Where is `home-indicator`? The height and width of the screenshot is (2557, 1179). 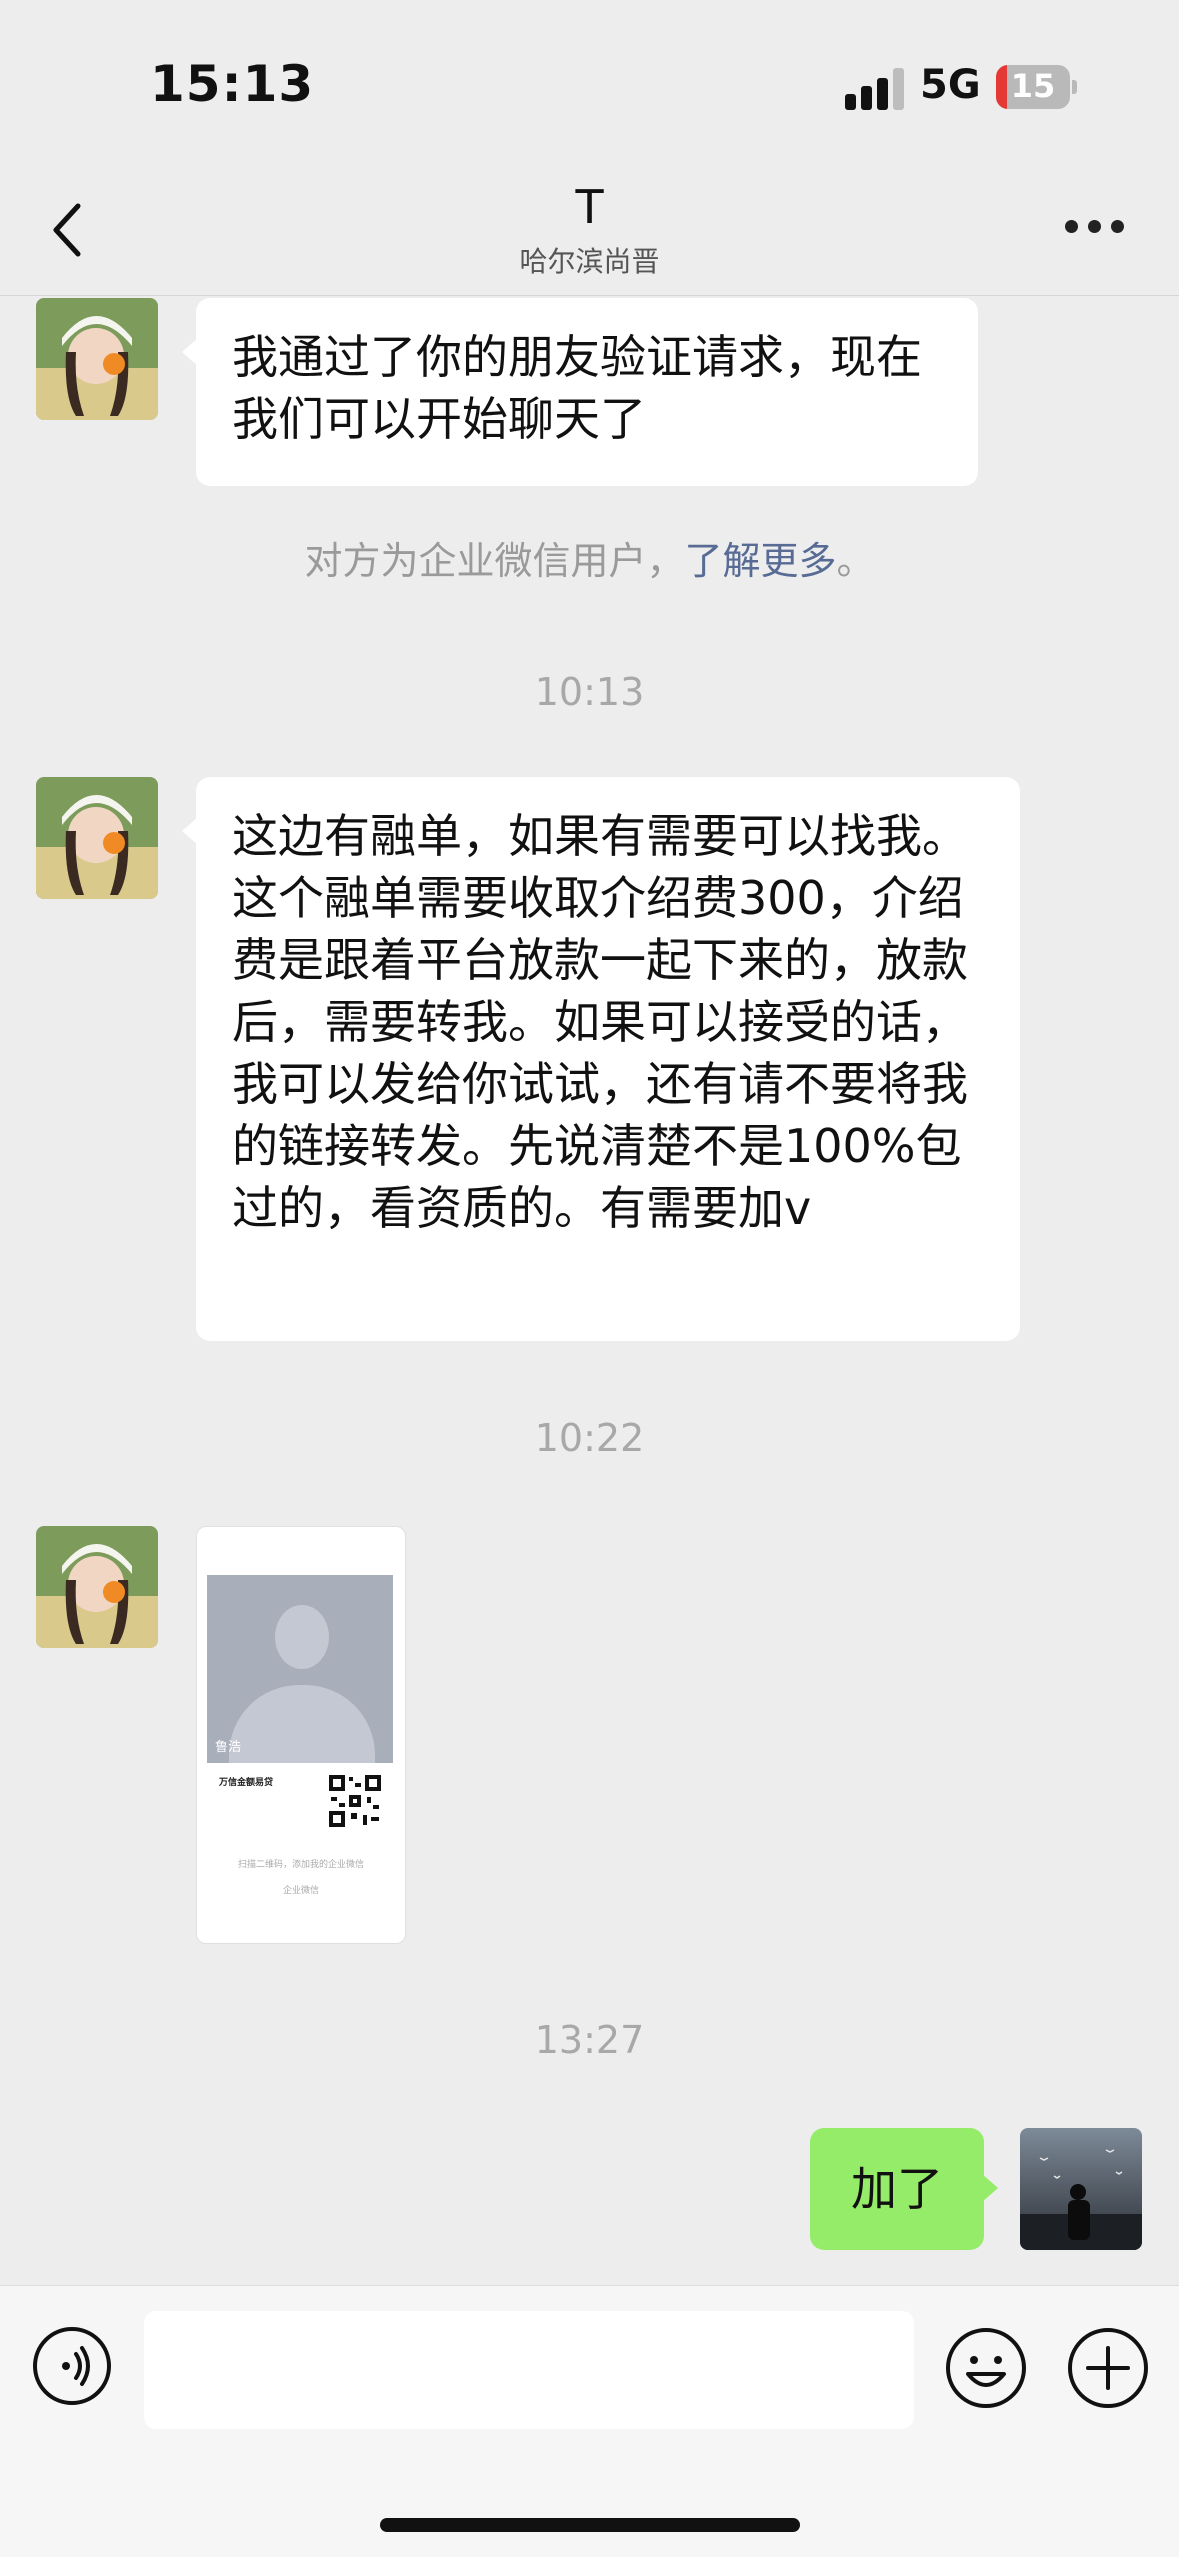
home-indicator is located at coordinates (590, 2525).